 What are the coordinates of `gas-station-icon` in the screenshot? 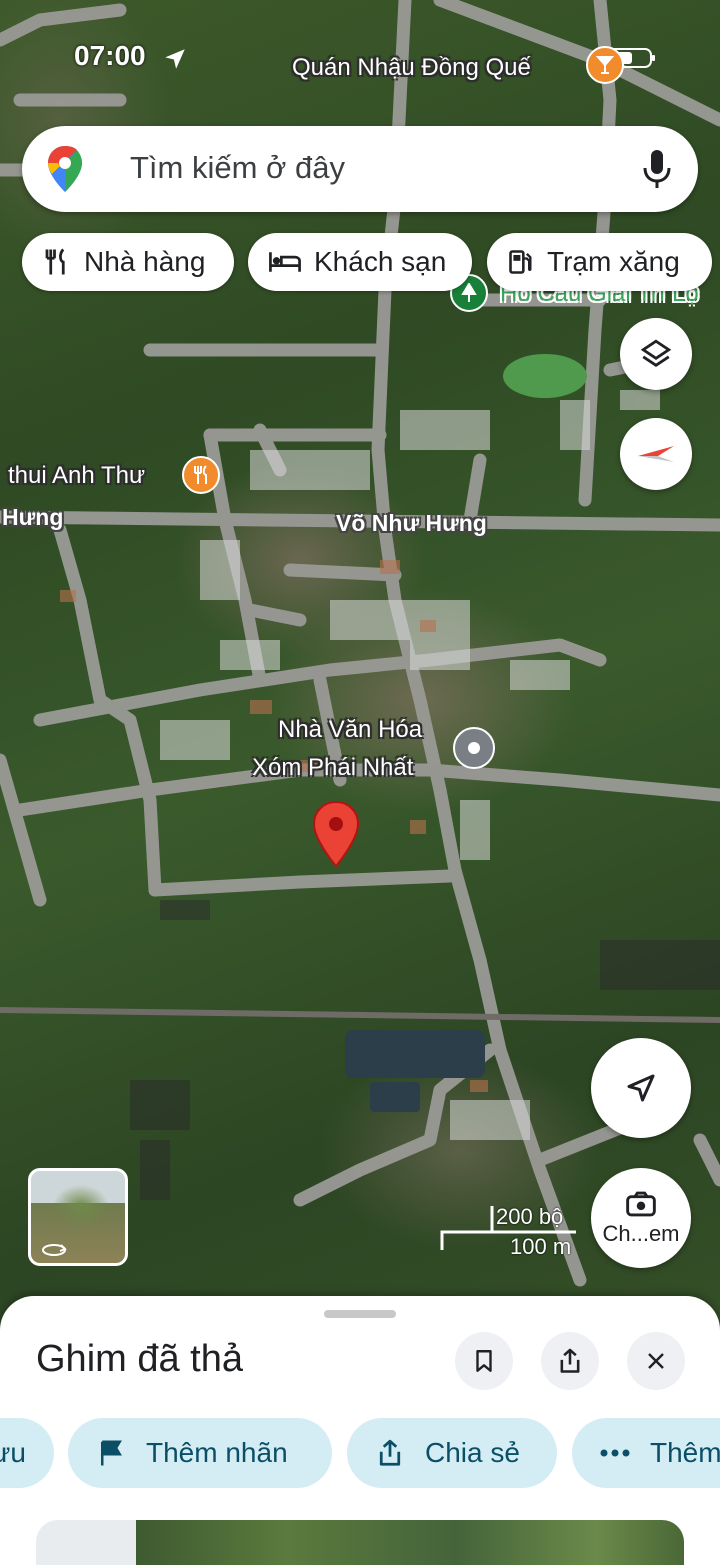 It's located at (520, 262).